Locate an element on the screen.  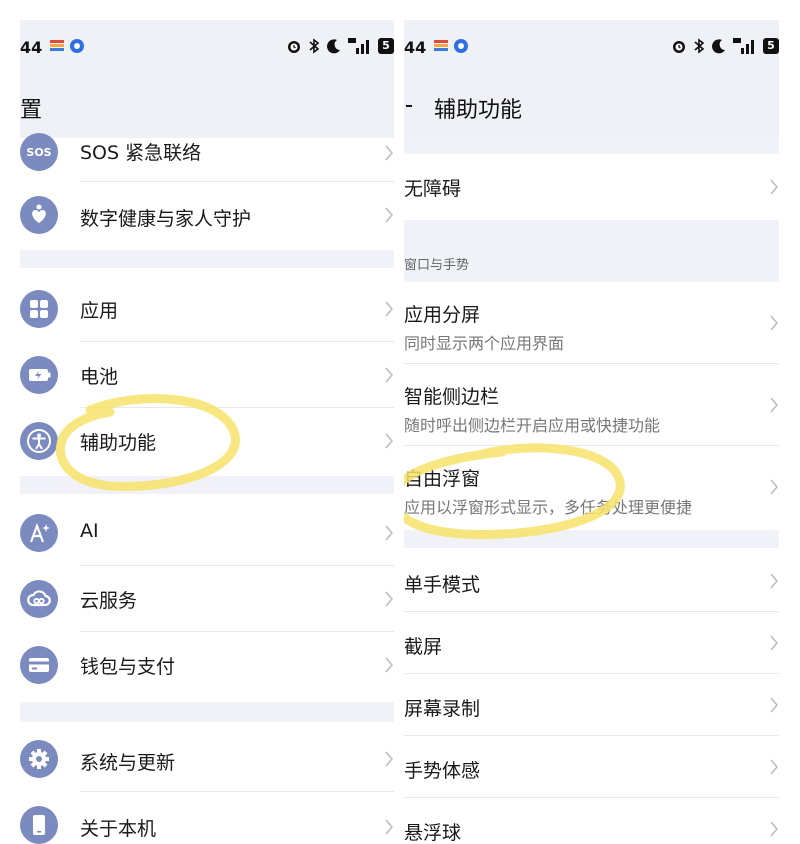
settings-item-floating-window: 自由浮窗 应用以浮窗形式显示，多任务处理更便捷 is located at coordinates (591, 487).